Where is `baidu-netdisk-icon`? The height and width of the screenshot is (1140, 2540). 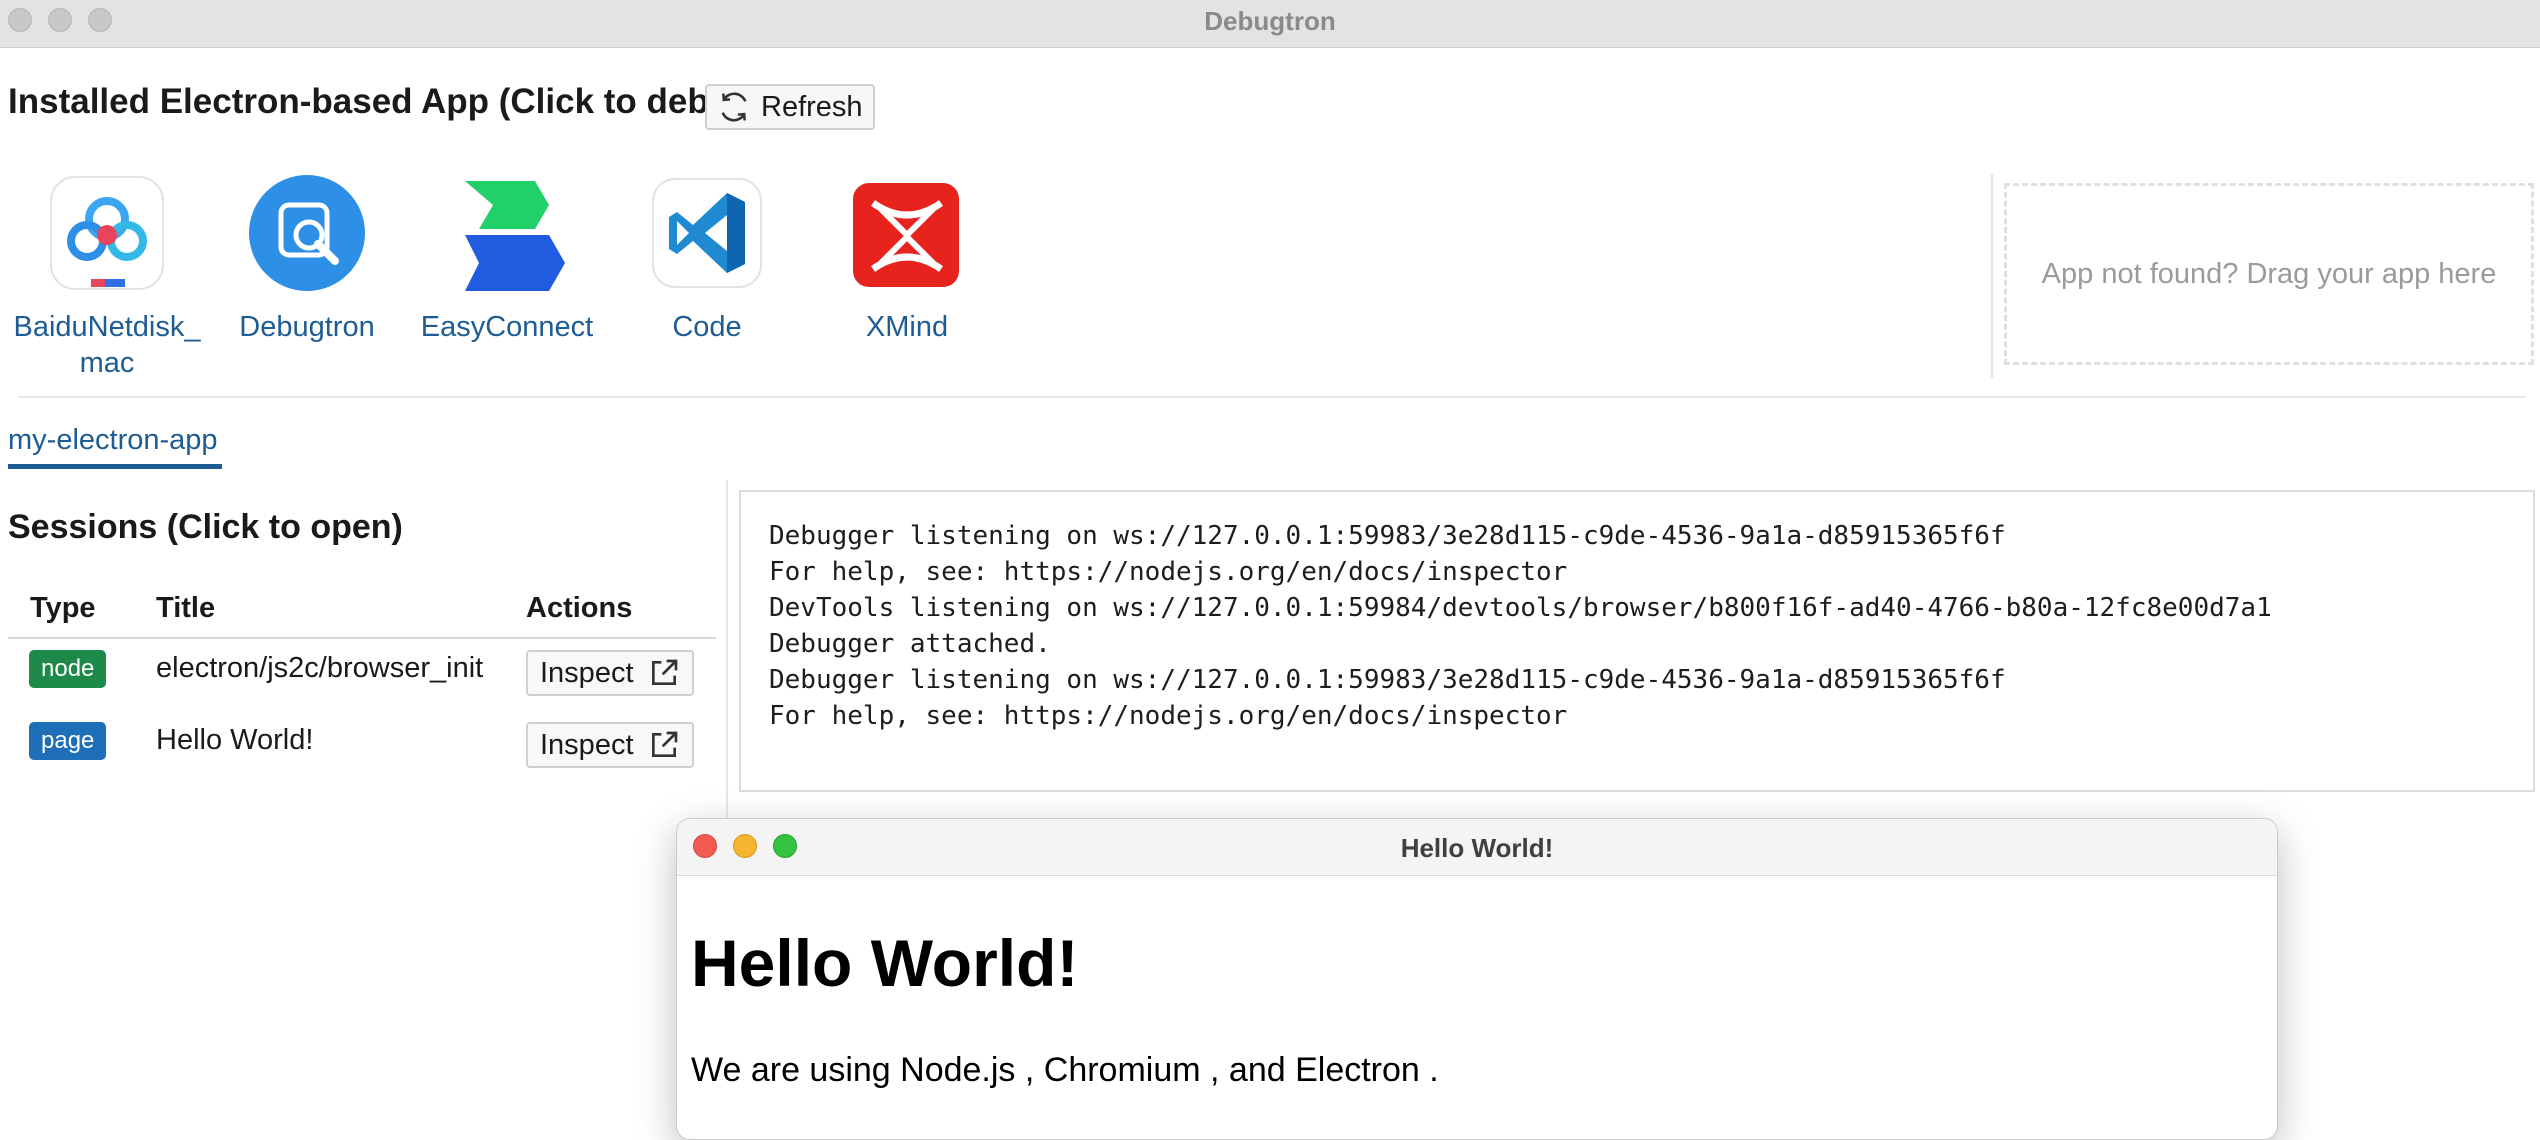 baidu-netdisk-icon is located at coordinates (107, 233).